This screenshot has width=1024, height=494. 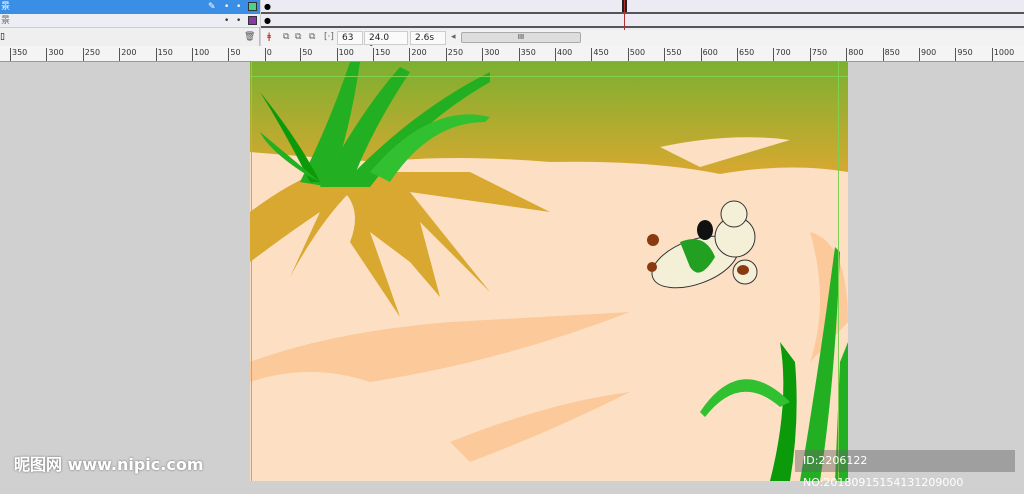 I want to click on frame-rate: 24.0 fps, so click(x=386, y=43).